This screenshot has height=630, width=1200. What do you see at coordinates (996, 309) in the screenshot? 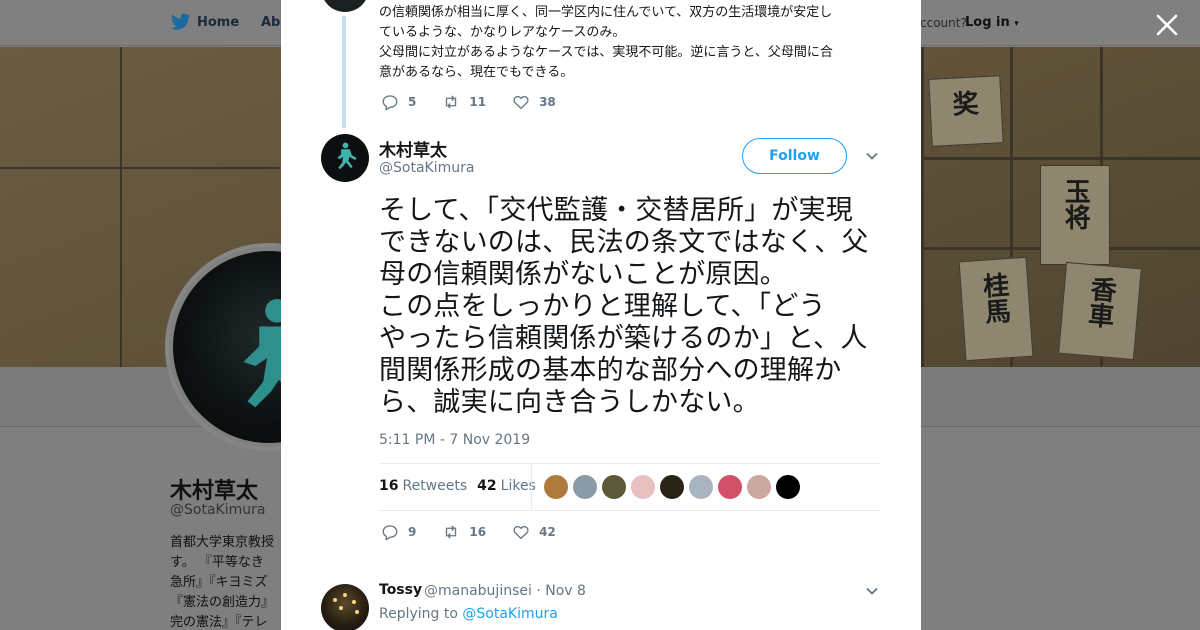
I see `shogi-piece: 桂馬` at bounding box center [996, 309].